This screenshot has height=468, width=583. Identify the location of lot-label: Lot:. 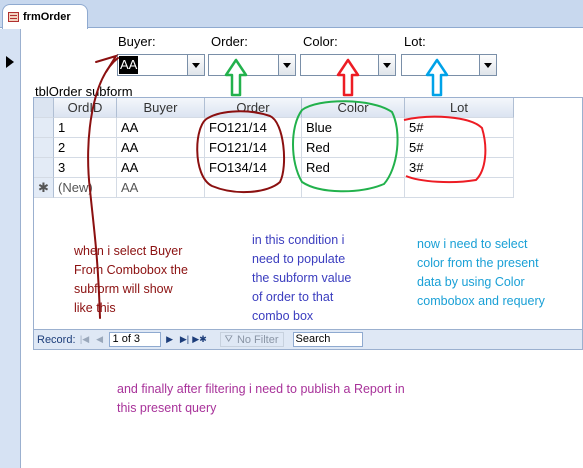
(415, 41).